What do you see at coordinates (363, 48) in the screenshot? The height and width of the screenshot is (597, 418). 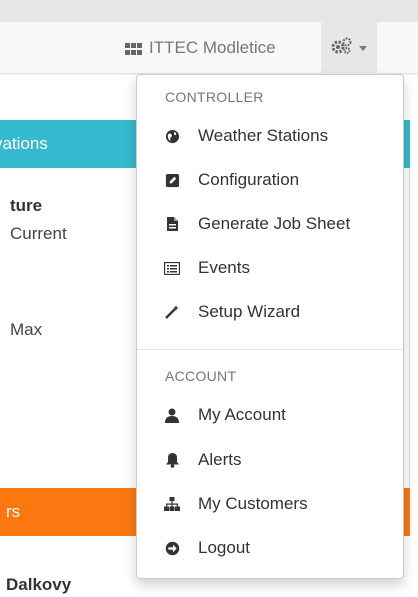 I see `chevron-down-icon` at bounding box center [363, 48].